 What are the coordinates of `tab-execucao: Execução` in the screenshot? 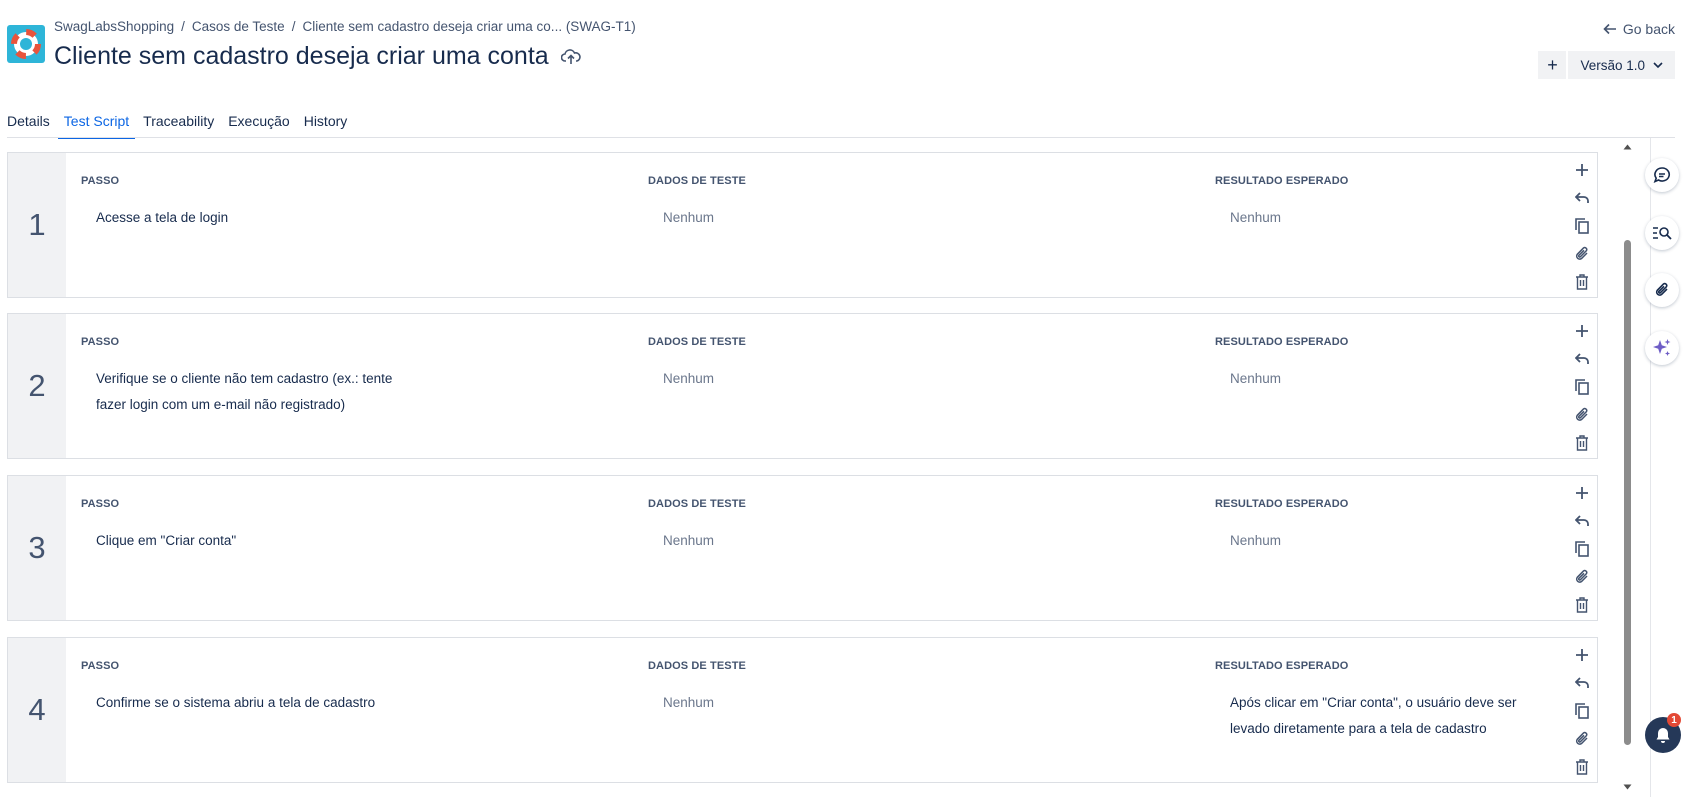 It's located at (258, 123).